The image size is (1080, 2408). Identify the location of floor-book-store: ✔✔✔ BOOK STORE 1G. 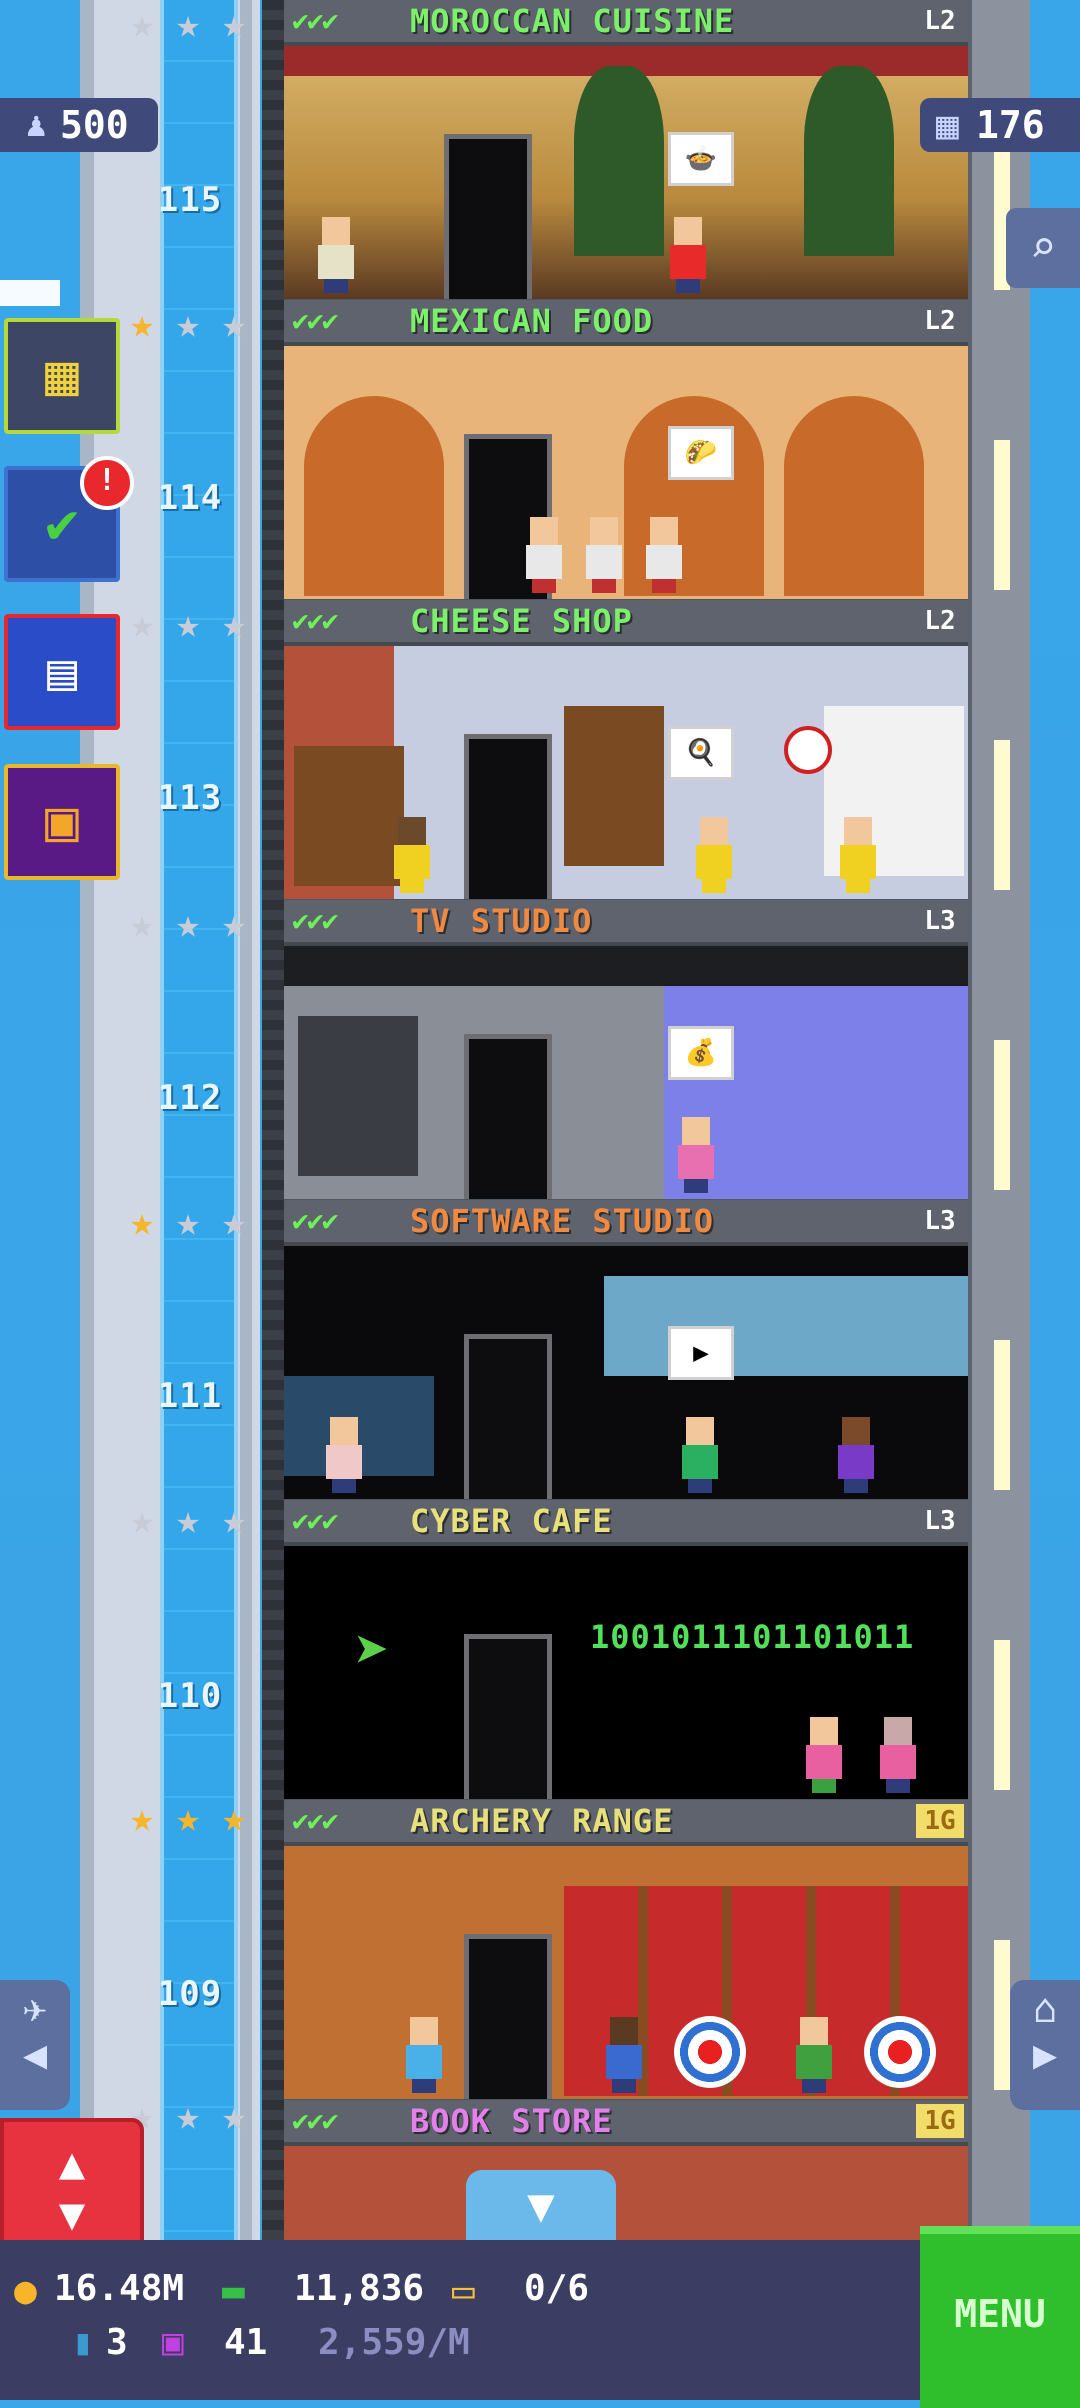
(626, 2170).